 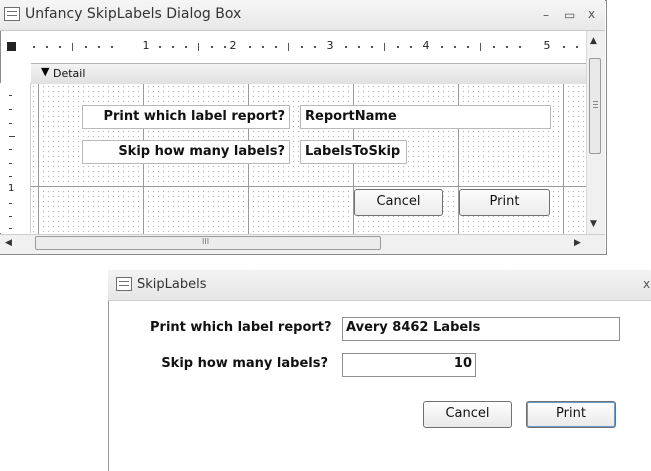 I want to click on scroll-up-arrow-icon: ▲, so click(x=593, y=41).